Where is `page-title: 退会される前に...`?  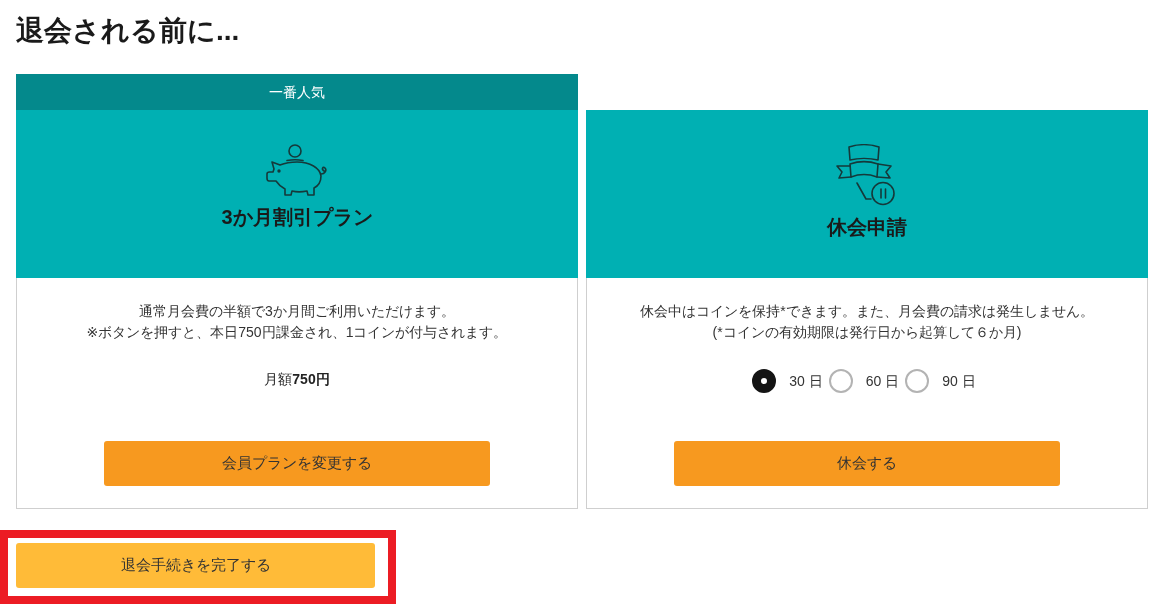 page-title: 退会される前に... is located at coordinates (128, 31).